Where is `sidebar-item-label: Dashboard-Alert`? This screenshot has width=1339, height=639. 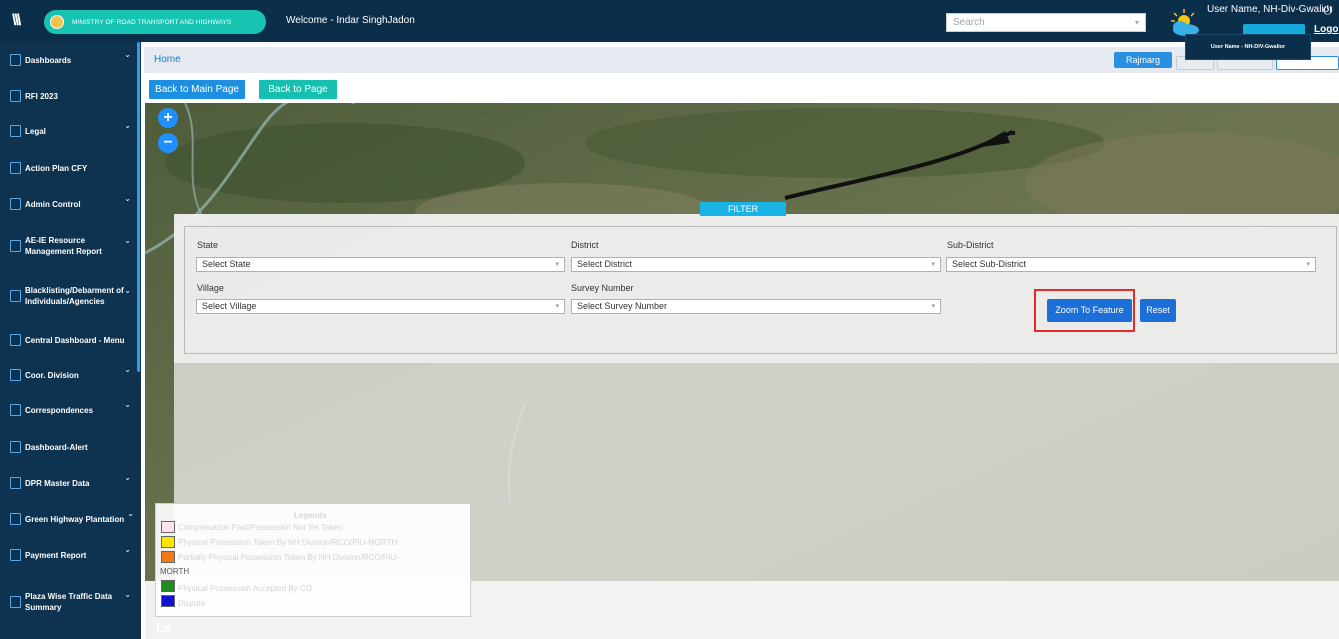 sidebar-item-label: Dashboard-Alert is located at coordinates (56, 447).